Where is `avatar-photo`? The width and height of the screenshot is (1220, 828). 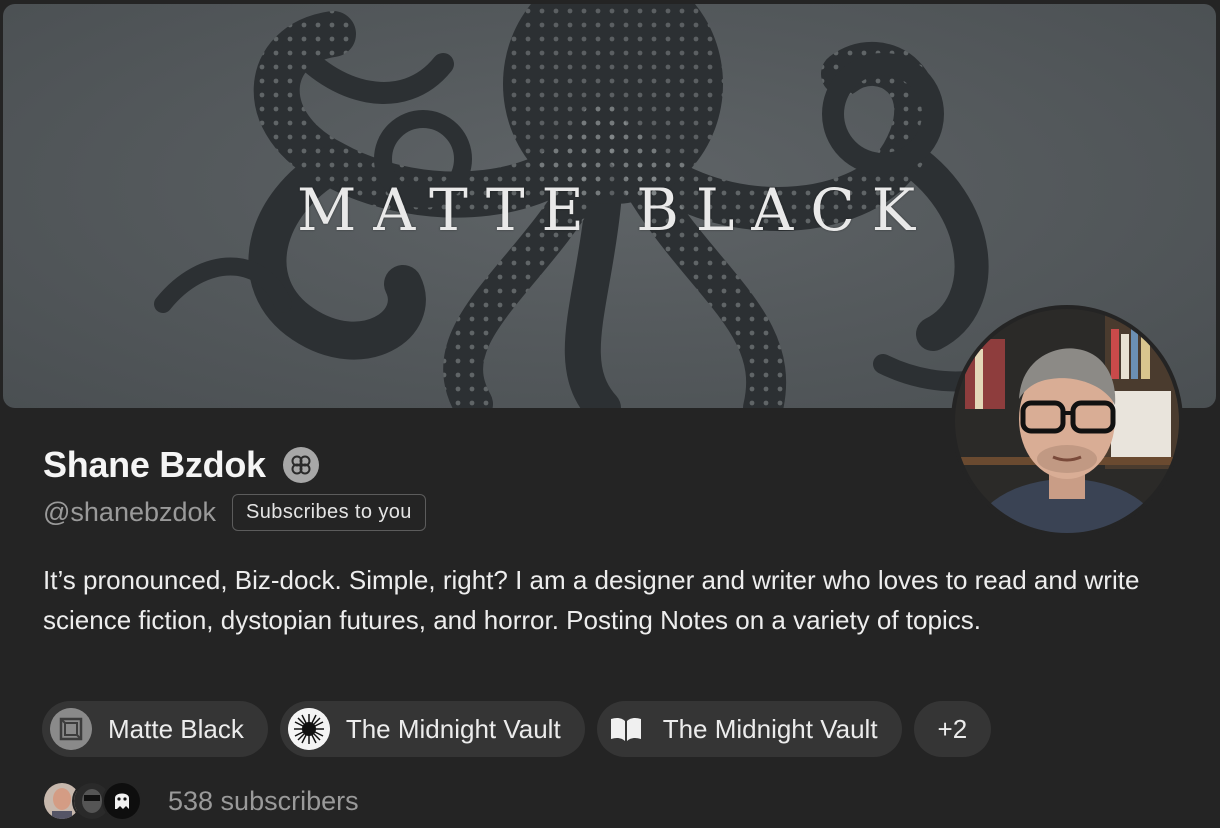 avatar-photo is located at coordinates (1067, 421).